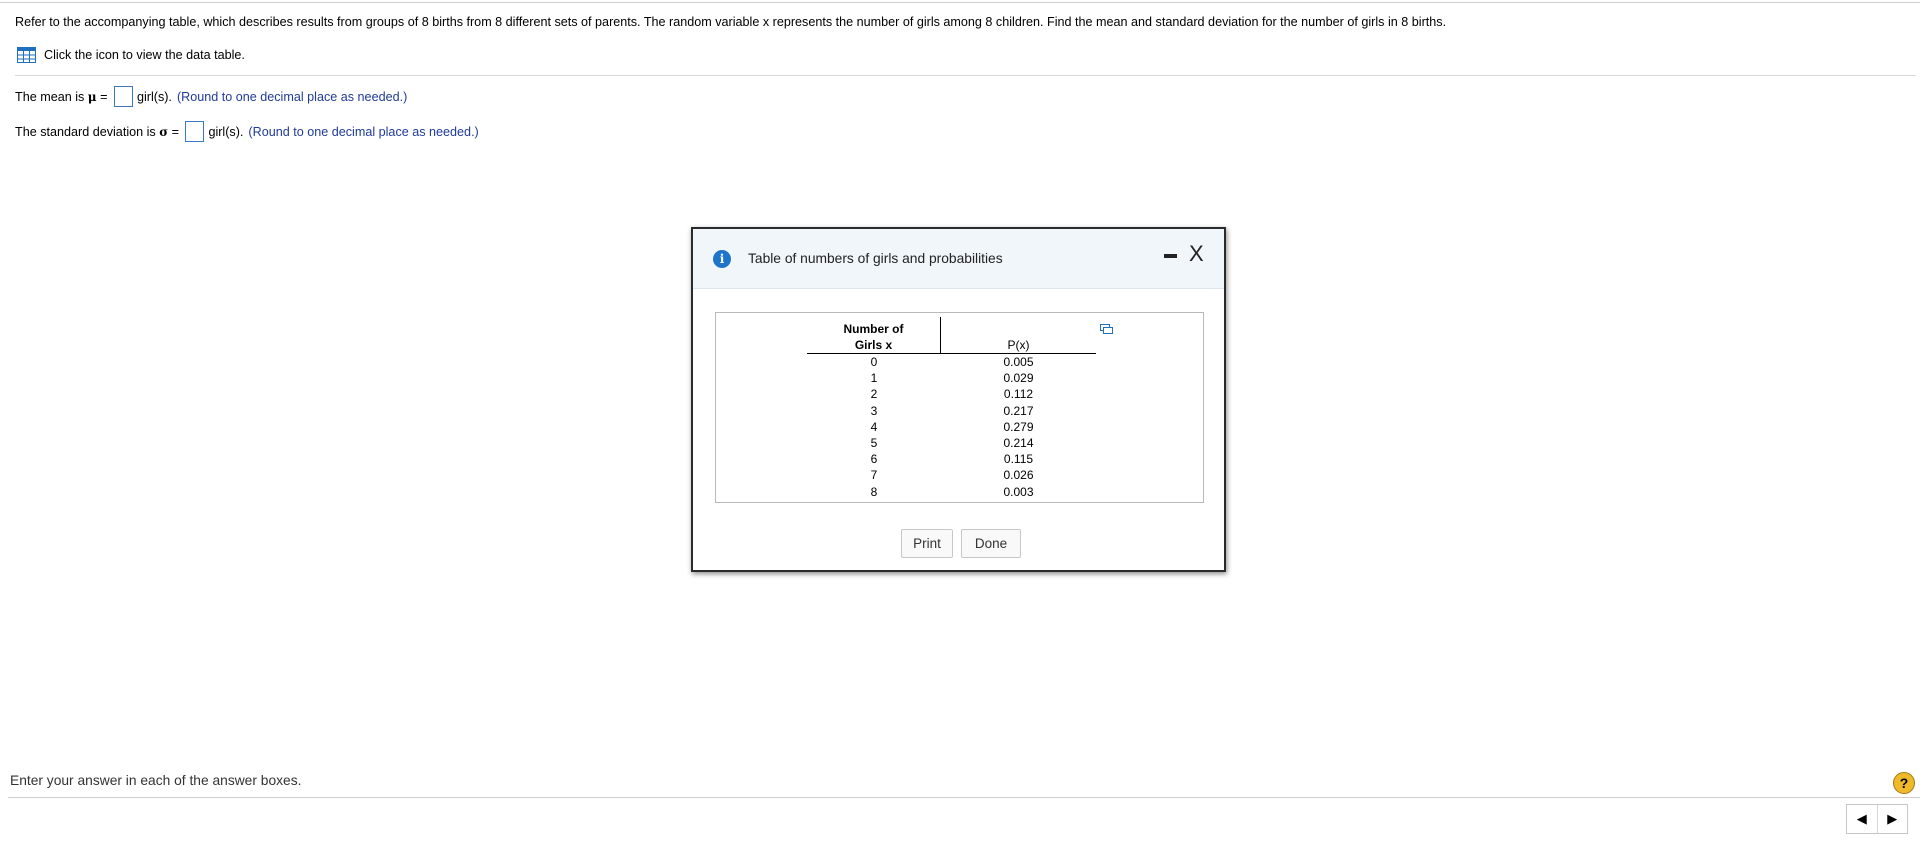 The image size is (1920, 841). I want to click on mean-answer-input, so click(123, 96).